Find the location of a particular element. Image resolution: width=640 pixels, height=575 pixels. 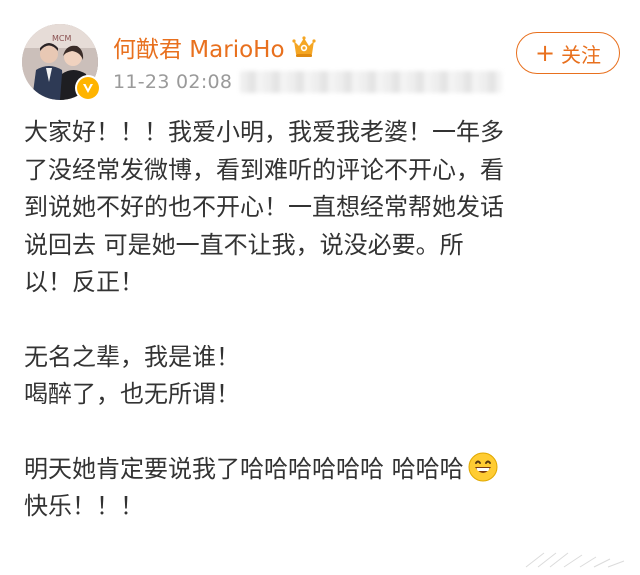

post-line: 了没经常发微博，看到难听的评论不开心，看 is located at coordinates (264, 169).